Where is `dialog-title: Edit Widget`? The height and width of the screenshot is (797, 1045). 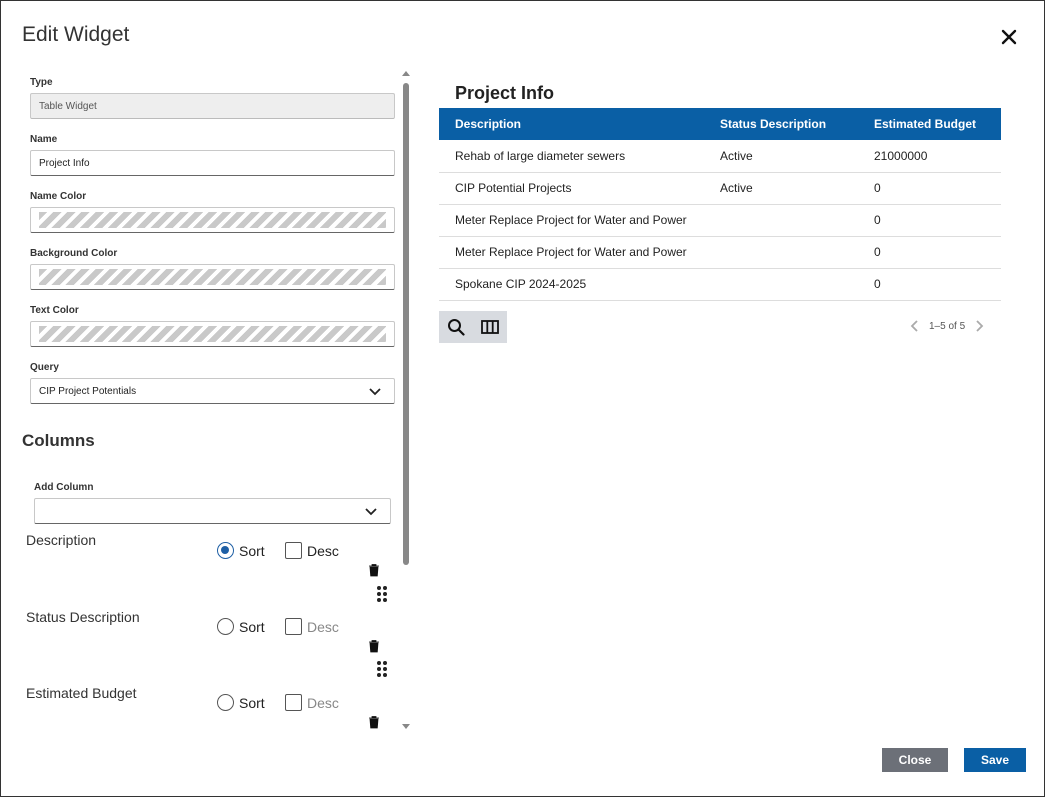 dialog-title: Edit Widget is located at coordinates (76, 34).